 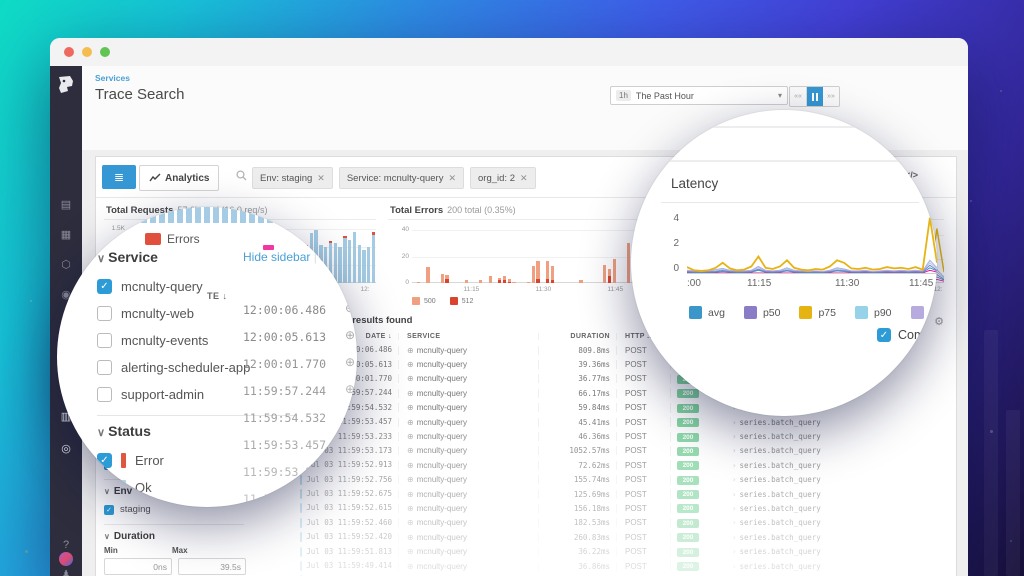 What do you see at coordinates (811, 246) in the screenshot?
I see `magnified-latency-chart` at bounding box center [811, 246].